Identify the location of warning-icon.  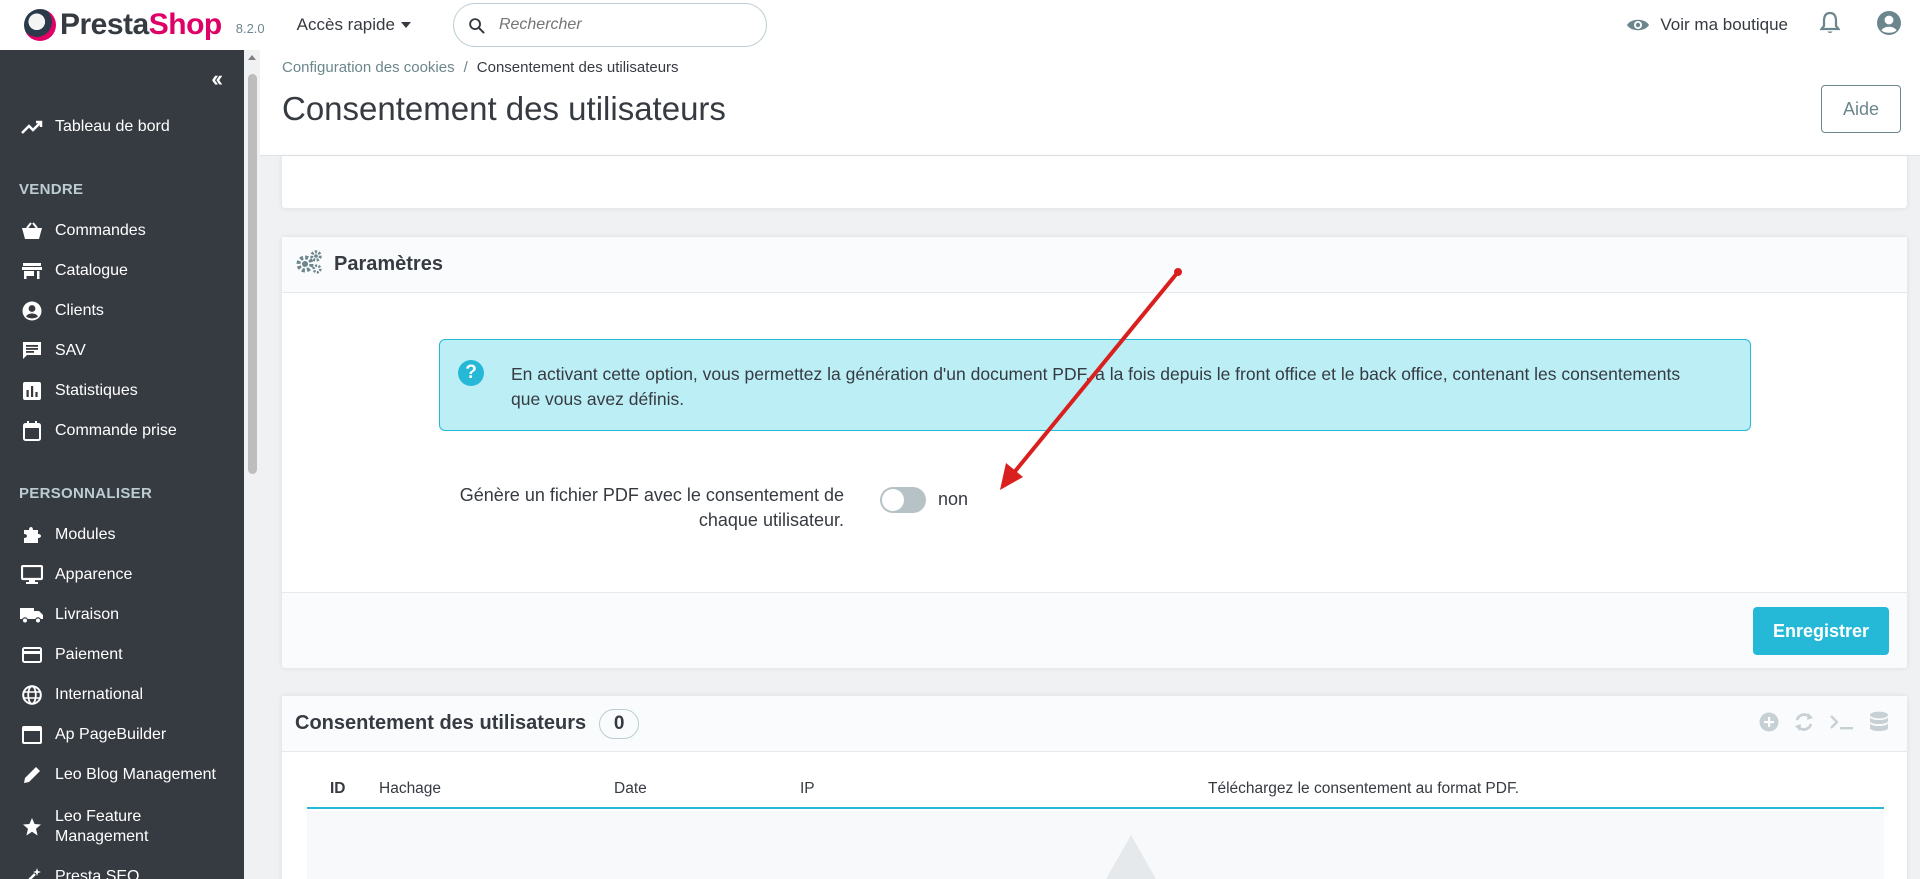
(1131, 857).